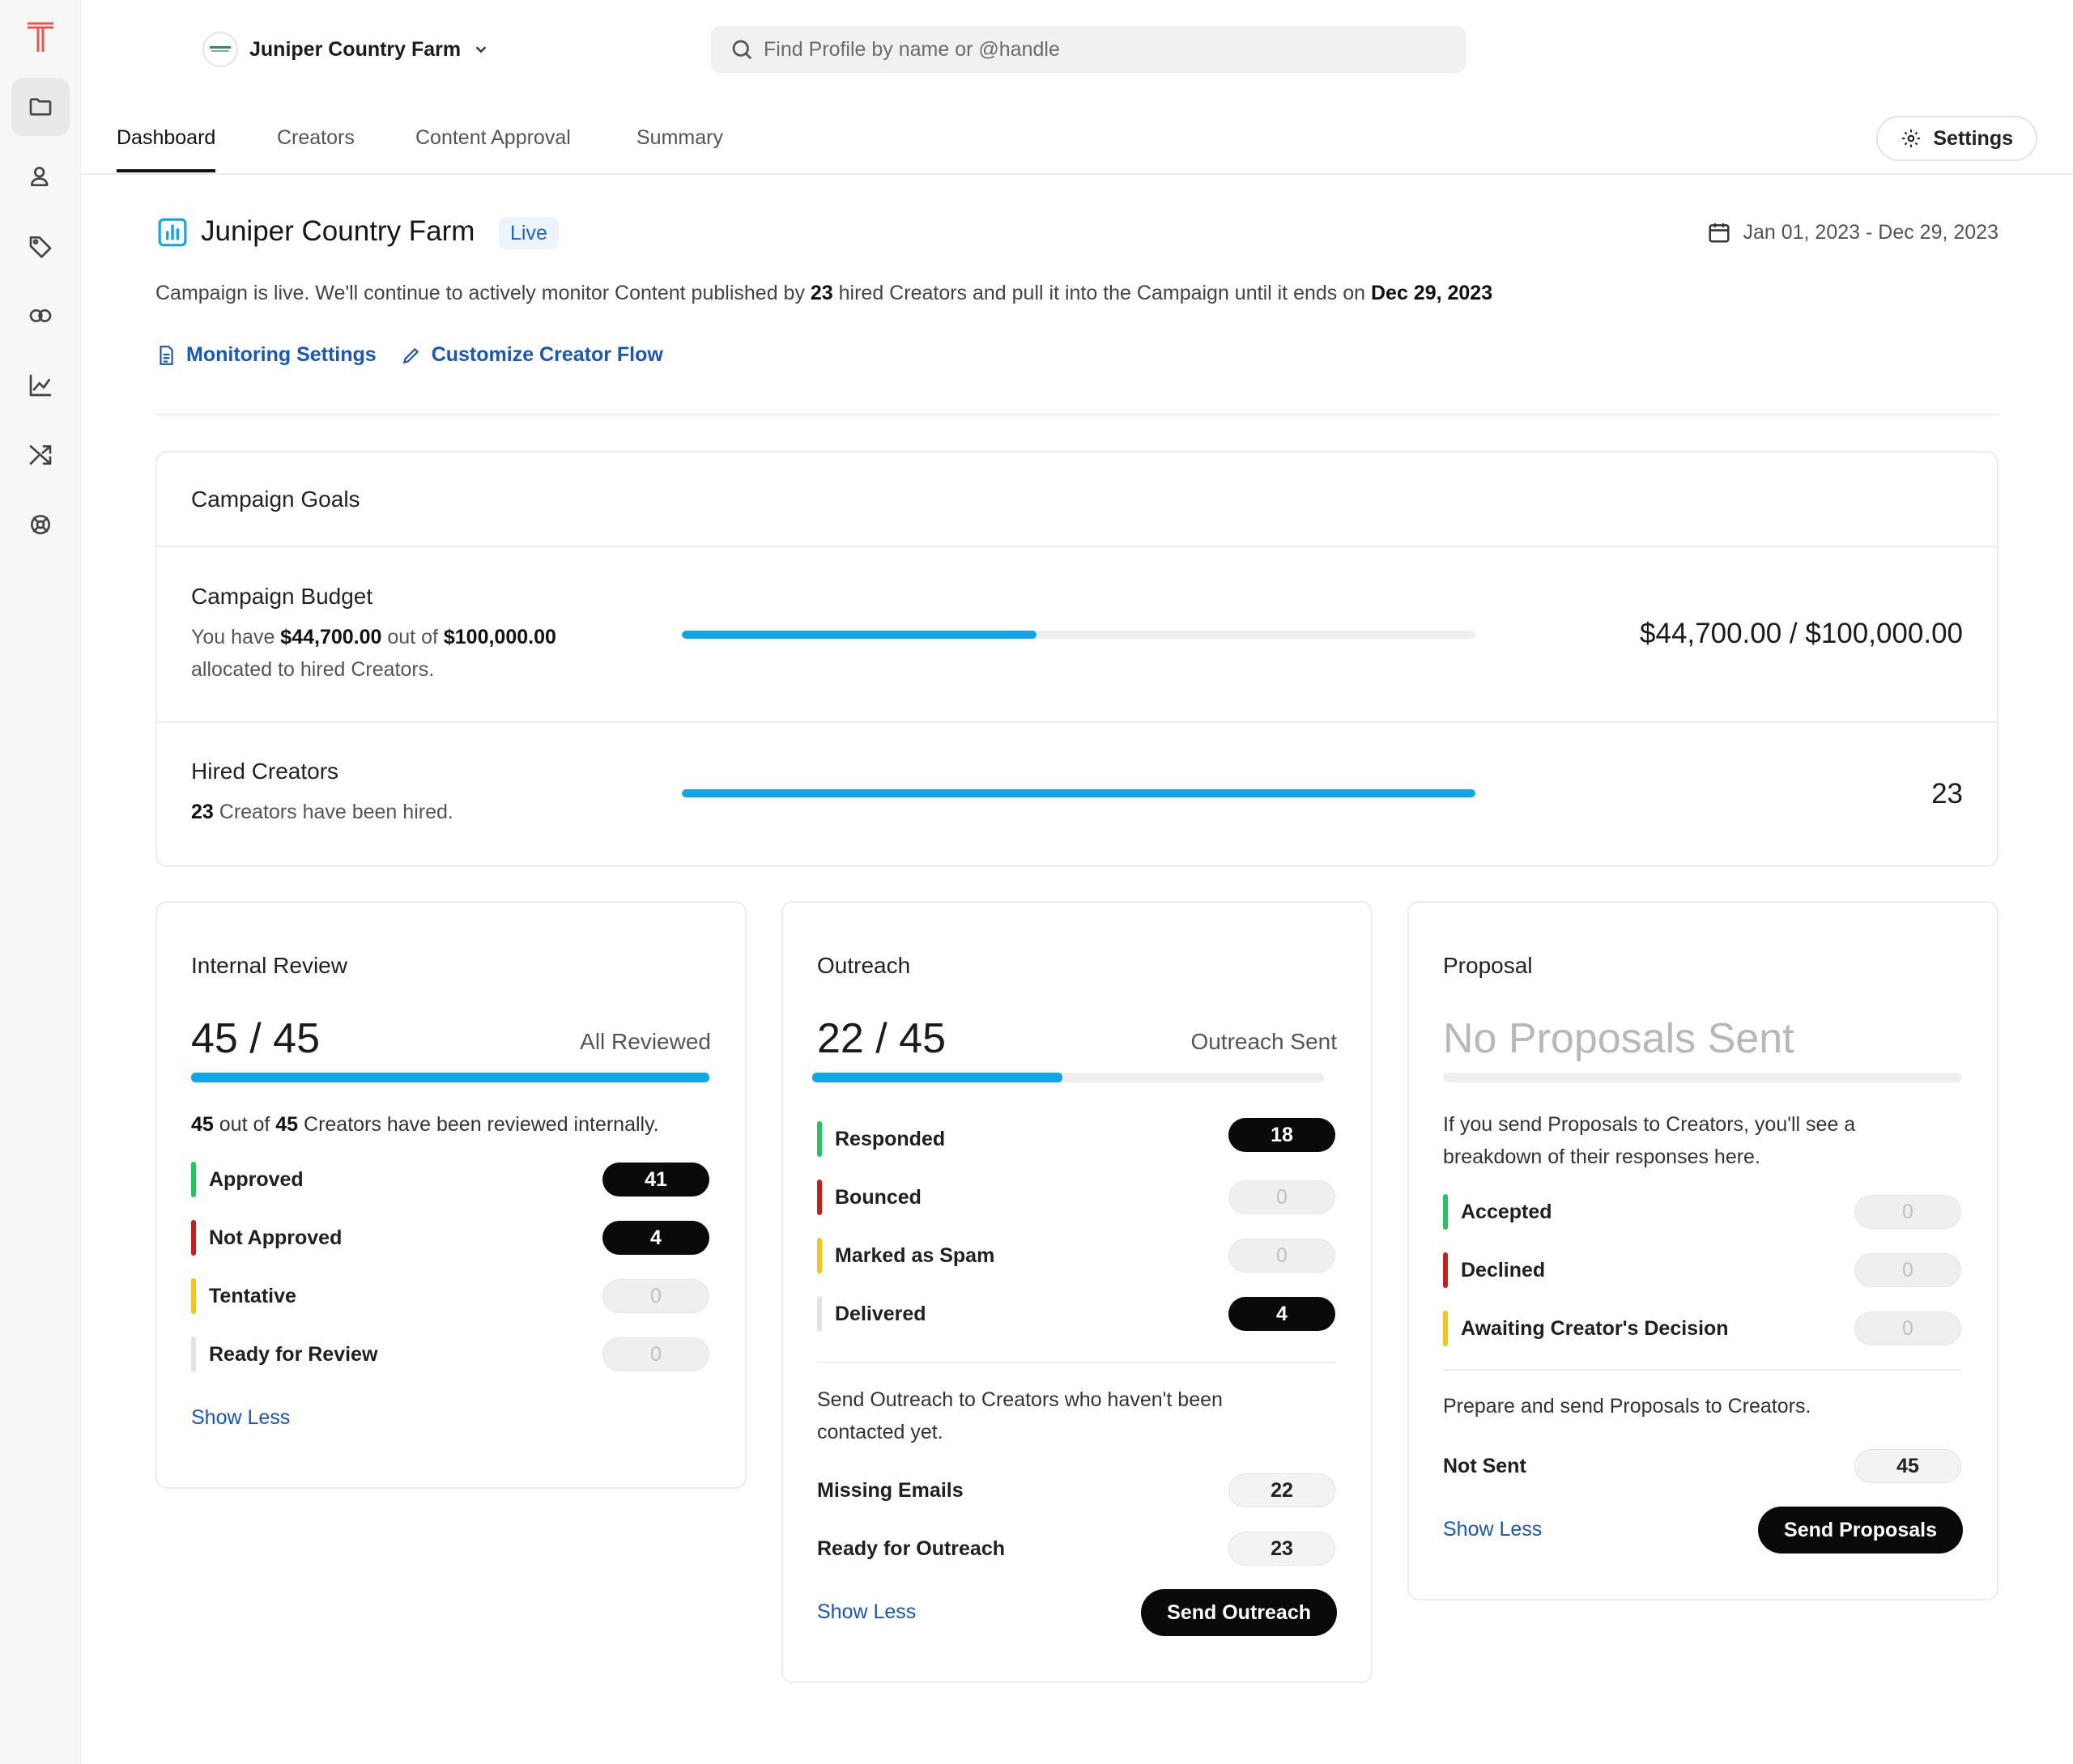 The image size is (2073, 1764). I want to click on outreach-progress-fill, so click(938, 1077).